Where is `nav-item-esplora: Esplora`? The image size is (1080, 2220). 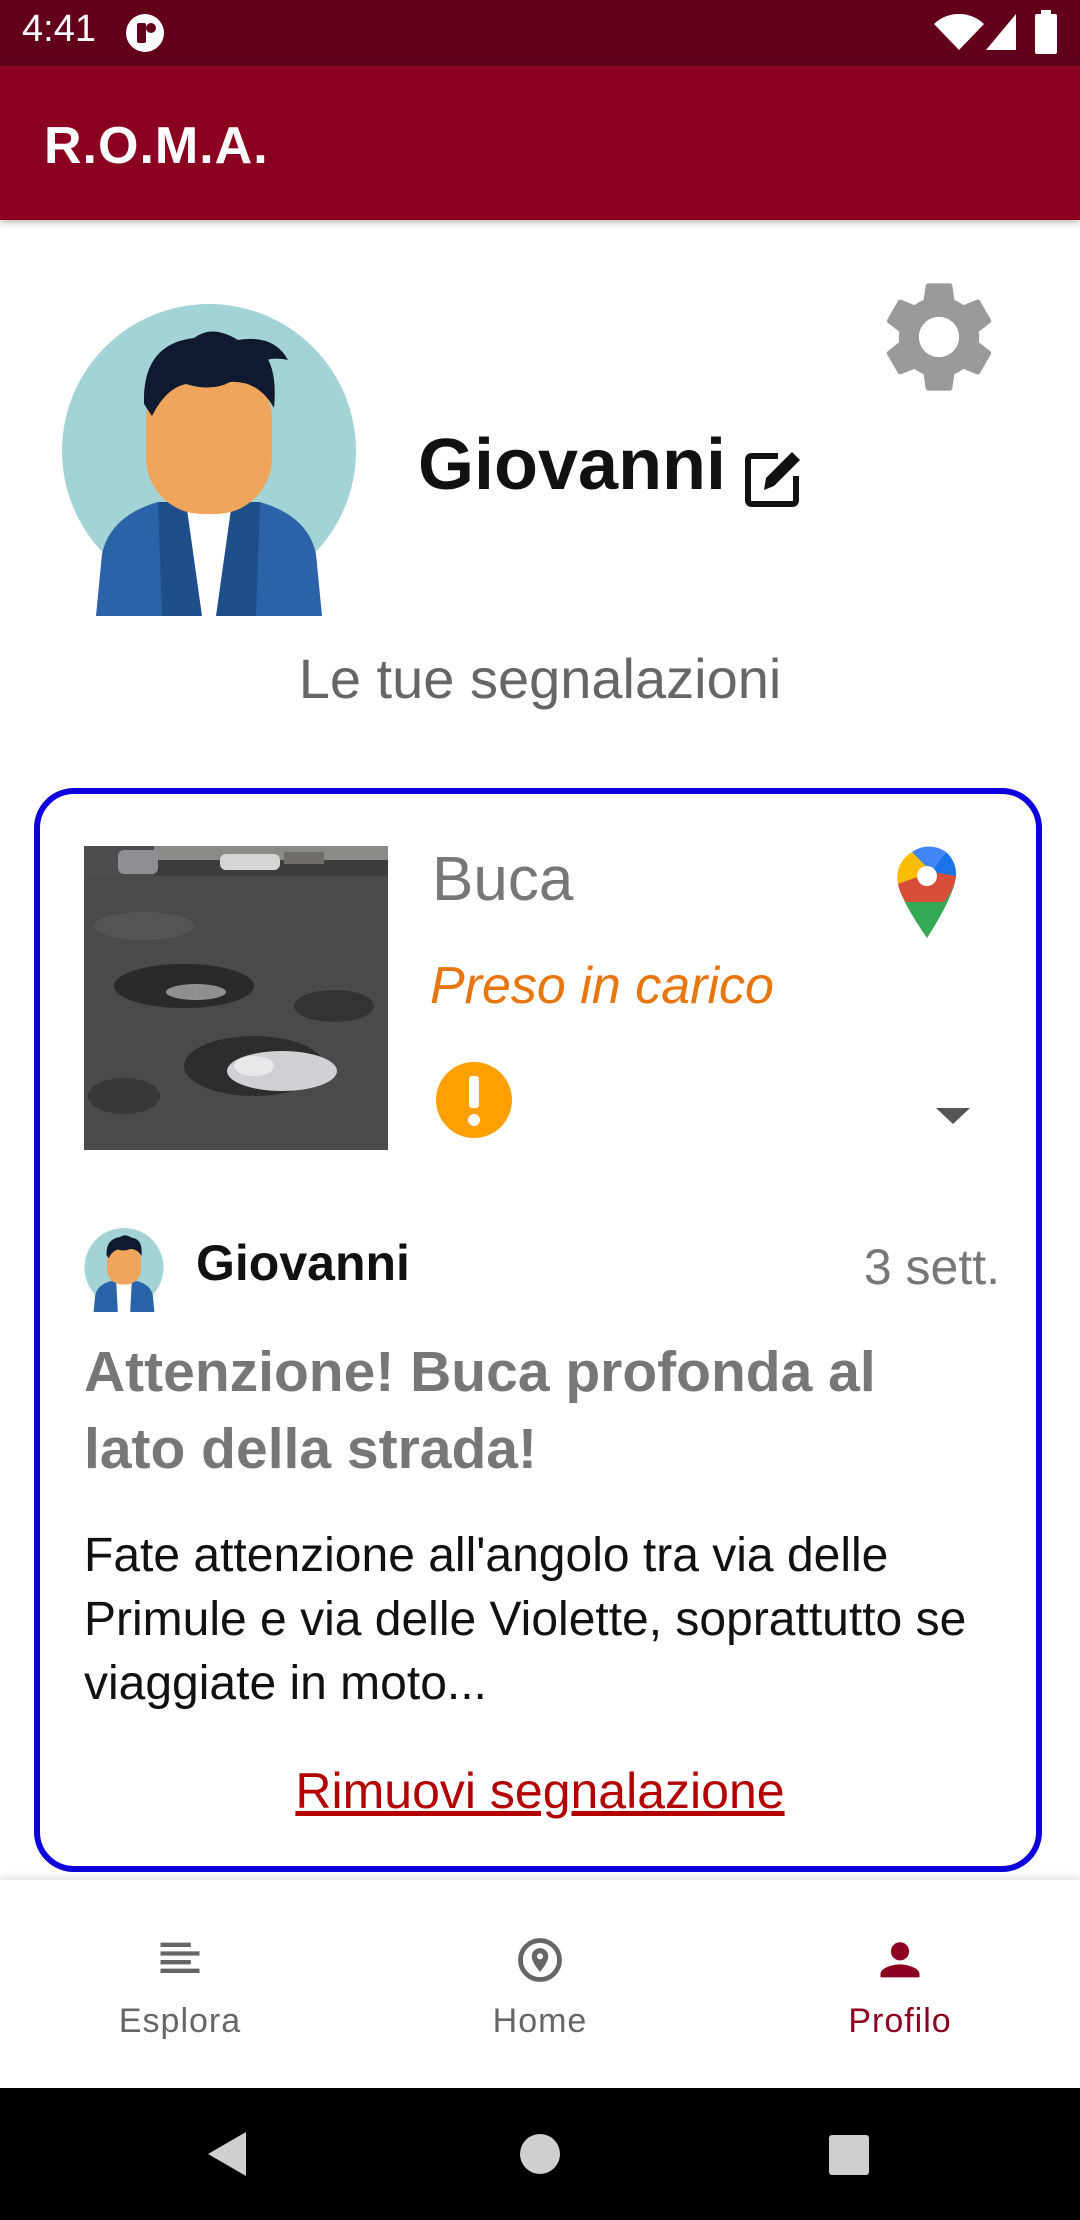 nav-item-esplora: Esplora is located at coordinates (180, 1984).